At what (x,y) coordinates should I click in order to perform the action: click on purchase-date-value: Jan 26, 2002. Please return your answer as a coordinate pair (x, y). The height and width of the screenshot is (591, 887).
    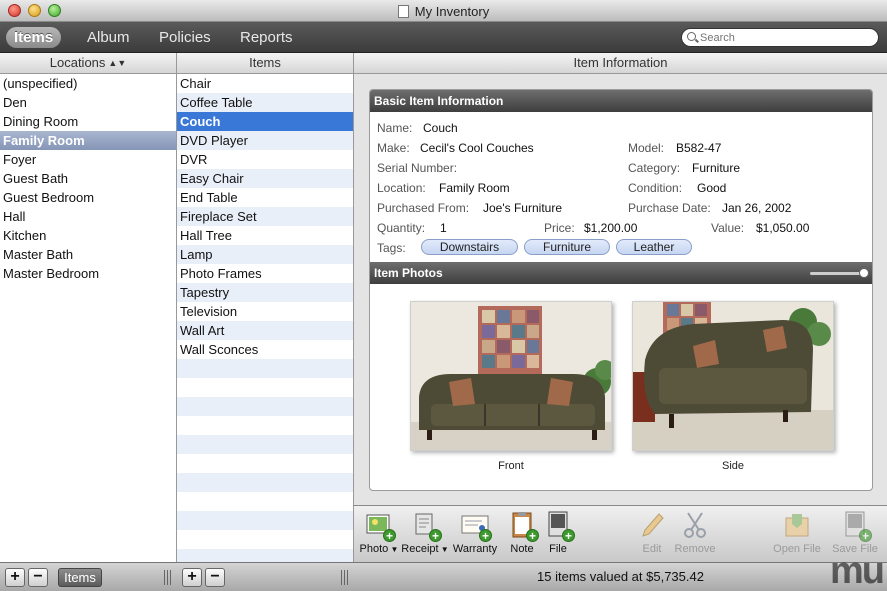
    Looking at the image, I should click on (756, 208).